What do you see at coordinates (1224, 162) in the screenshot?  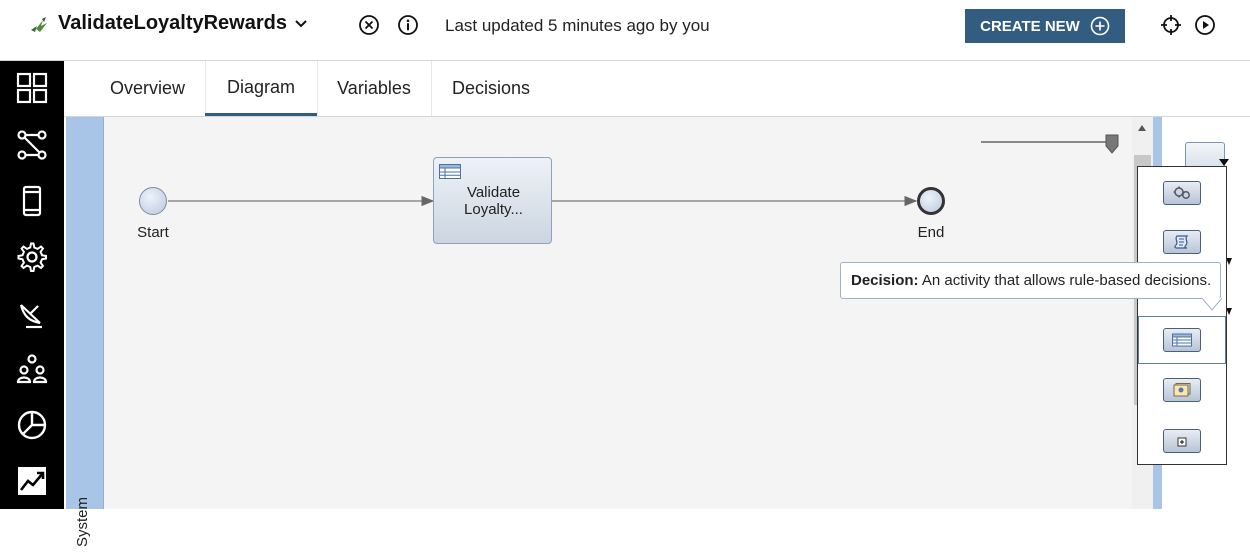 I see `caret-down-icon` at bounding box center [1224, 162].